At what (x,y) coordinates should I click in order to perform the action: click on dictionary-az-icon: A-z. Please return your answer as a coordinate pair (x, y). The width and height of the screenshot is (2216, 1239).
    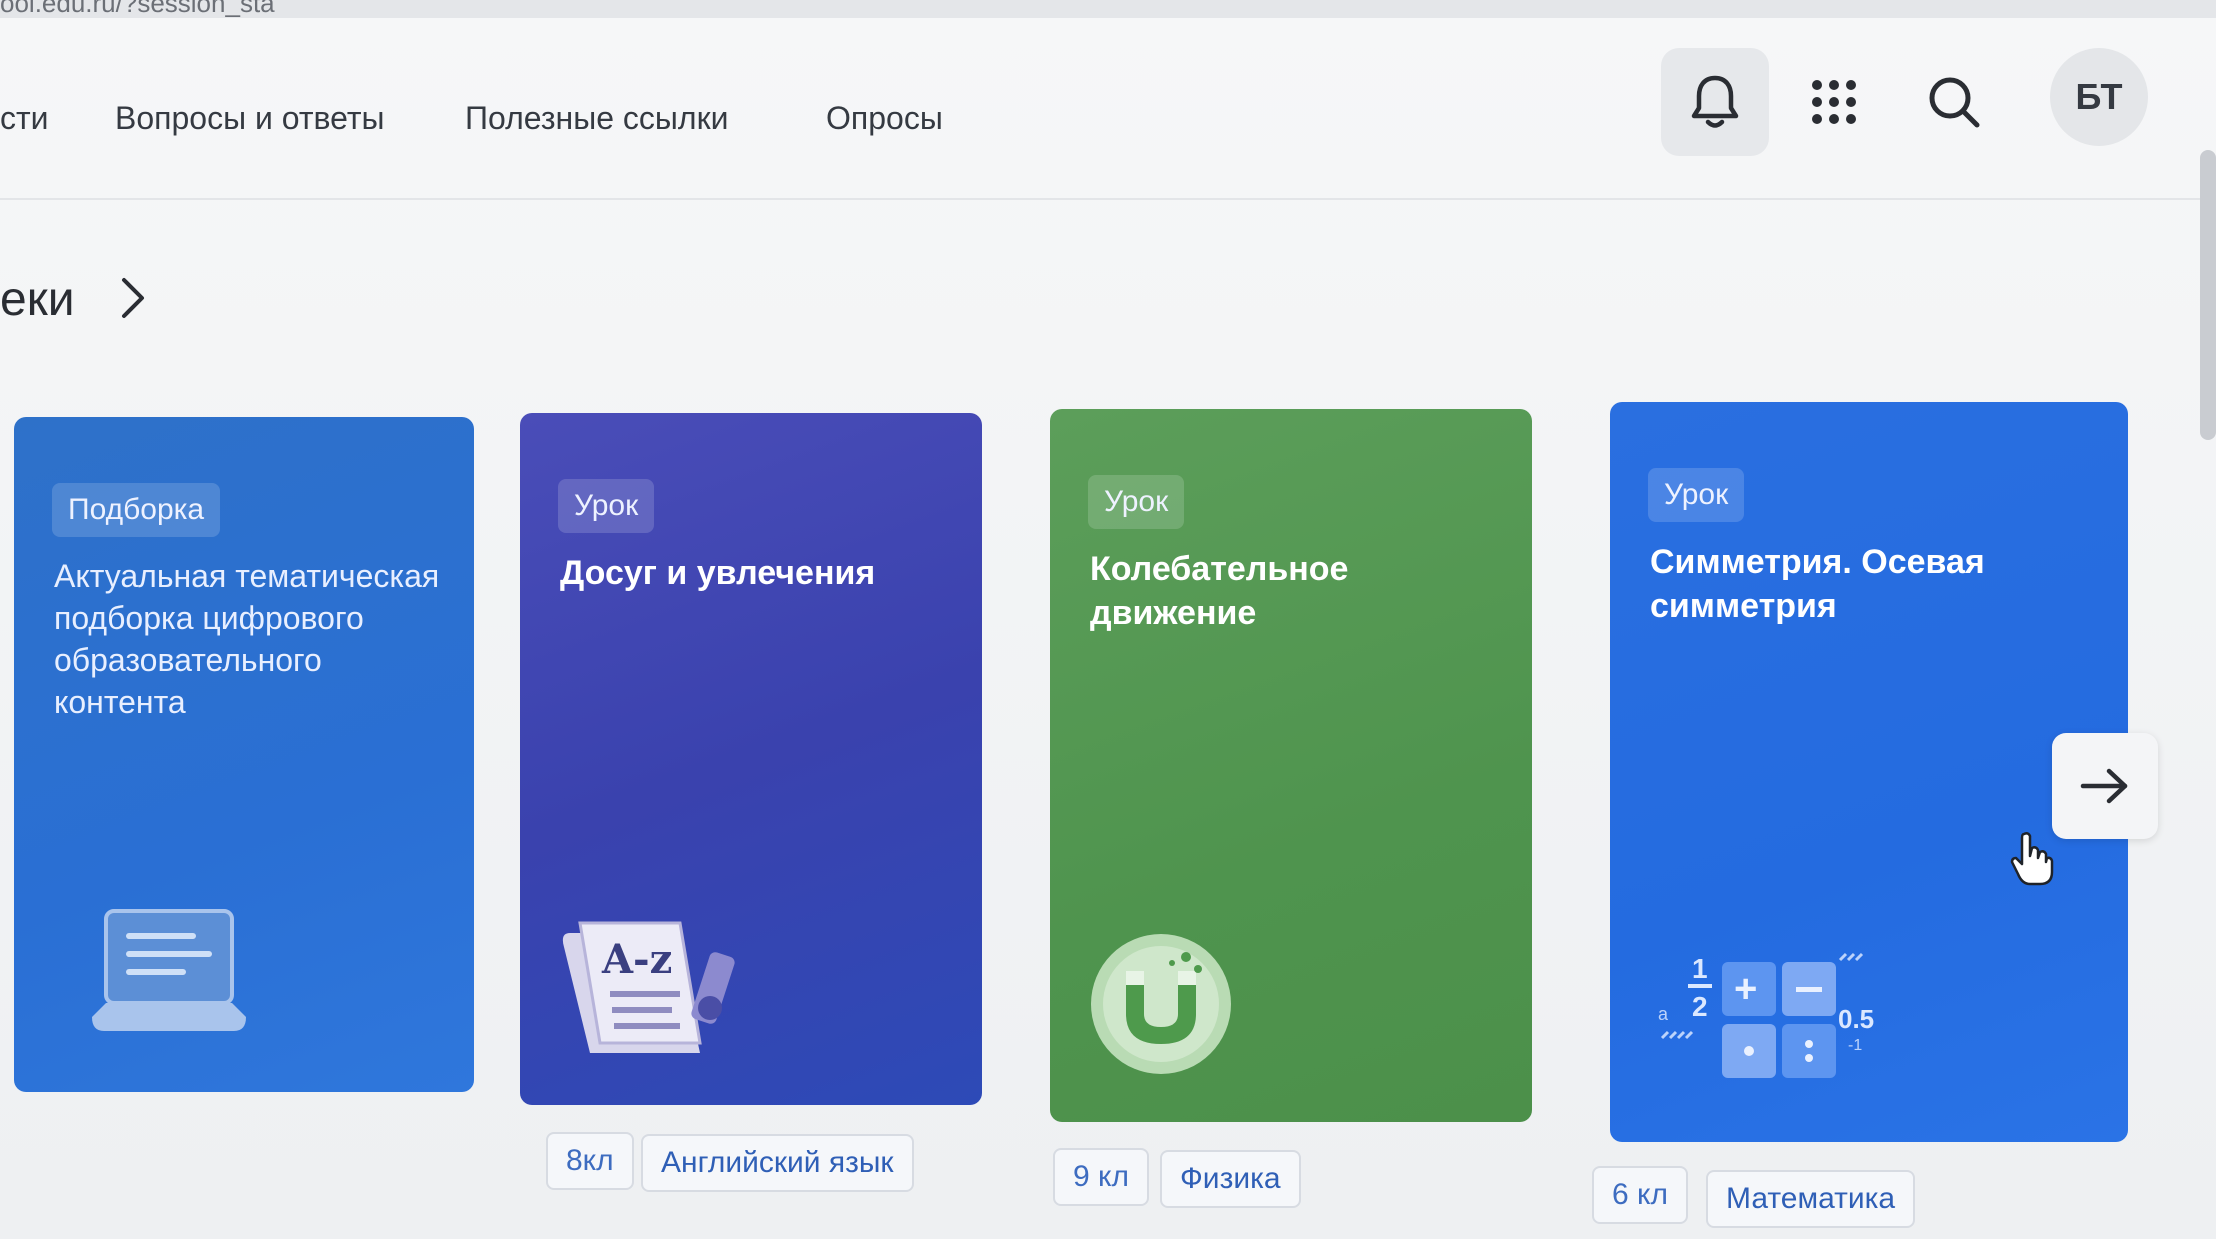
    Looking at the image, I should click on (648, 987).